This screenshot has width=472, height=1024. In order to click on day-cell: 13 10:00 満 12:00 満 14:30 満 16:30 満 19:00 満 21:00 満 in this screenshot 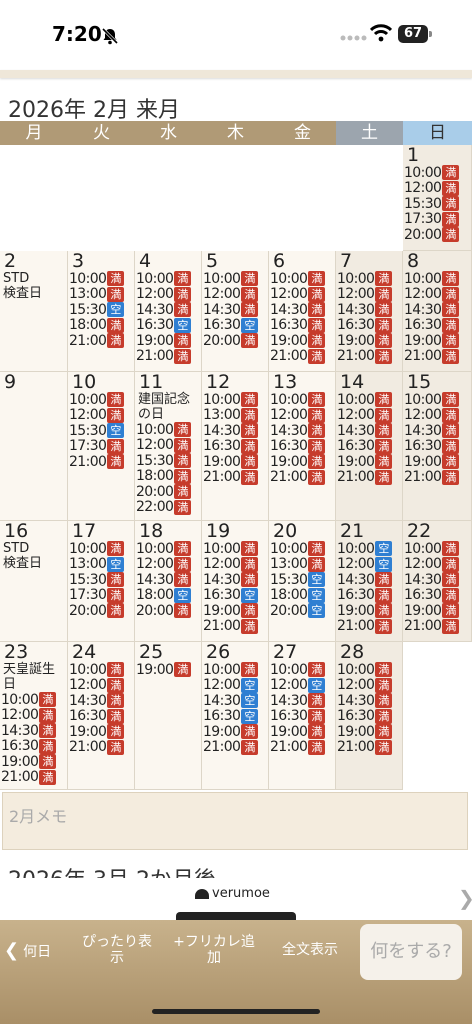, I will do `click(302, 446)`.